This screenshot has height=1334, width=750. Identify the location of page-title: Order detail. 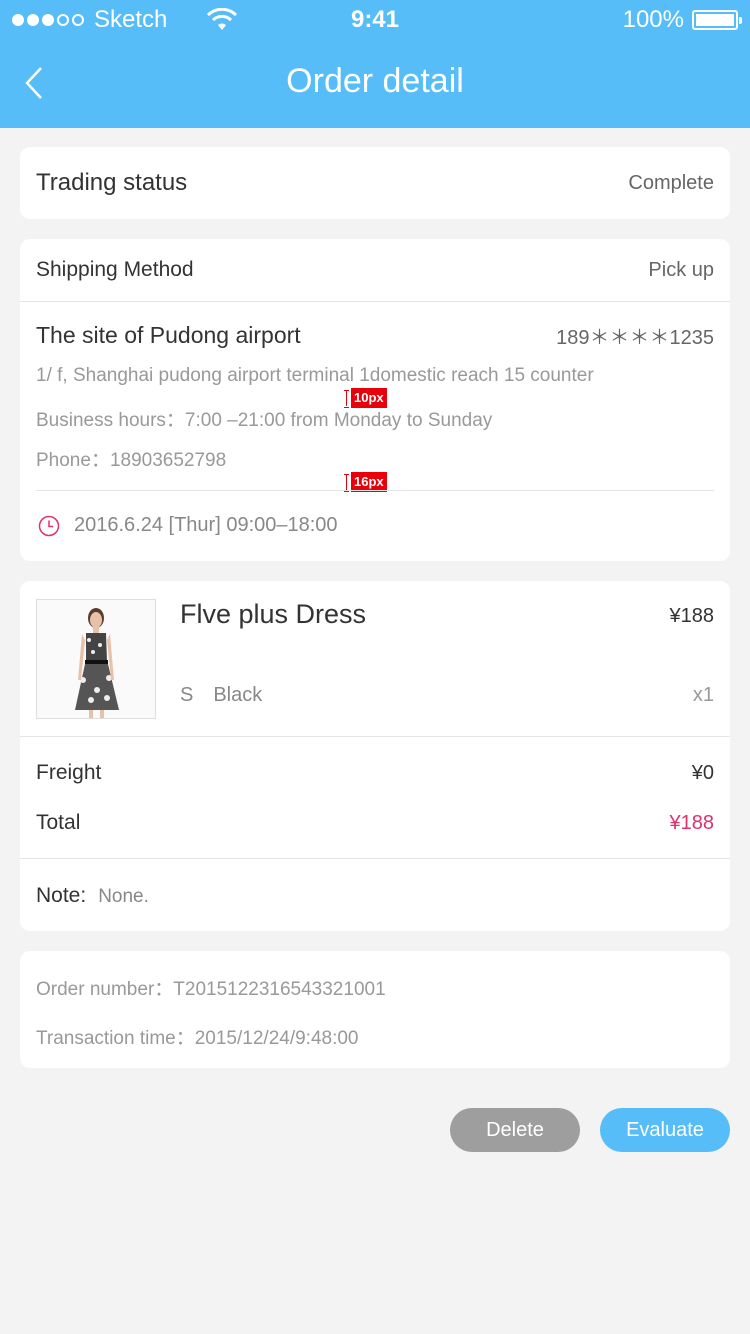
(375, 81).